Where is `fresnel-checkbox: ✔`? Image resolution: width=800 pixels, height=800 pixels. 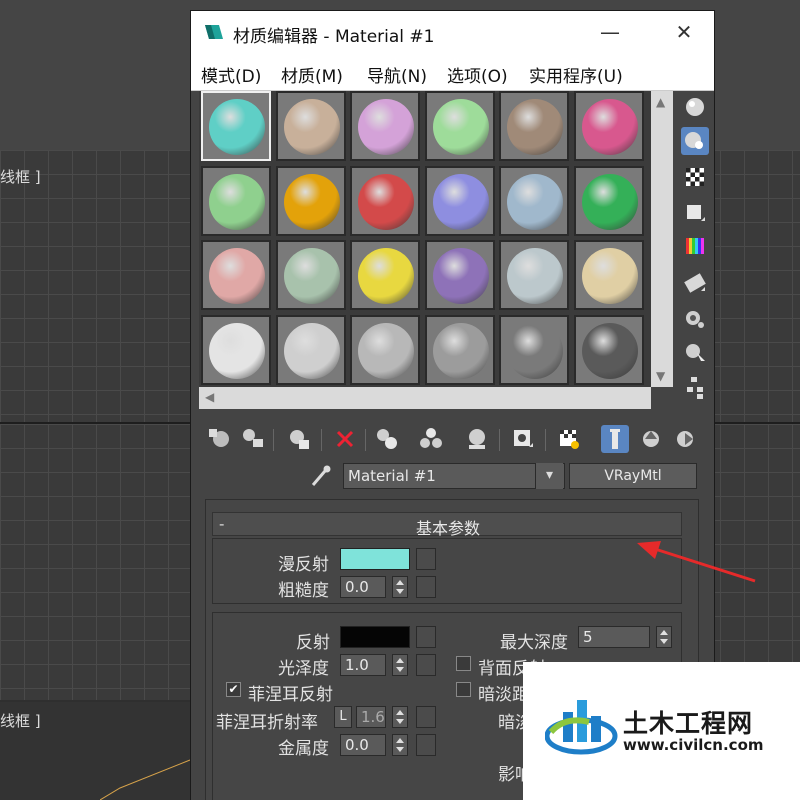
fresnel-checkbox: ✔ is located at coordinates (233, 689).